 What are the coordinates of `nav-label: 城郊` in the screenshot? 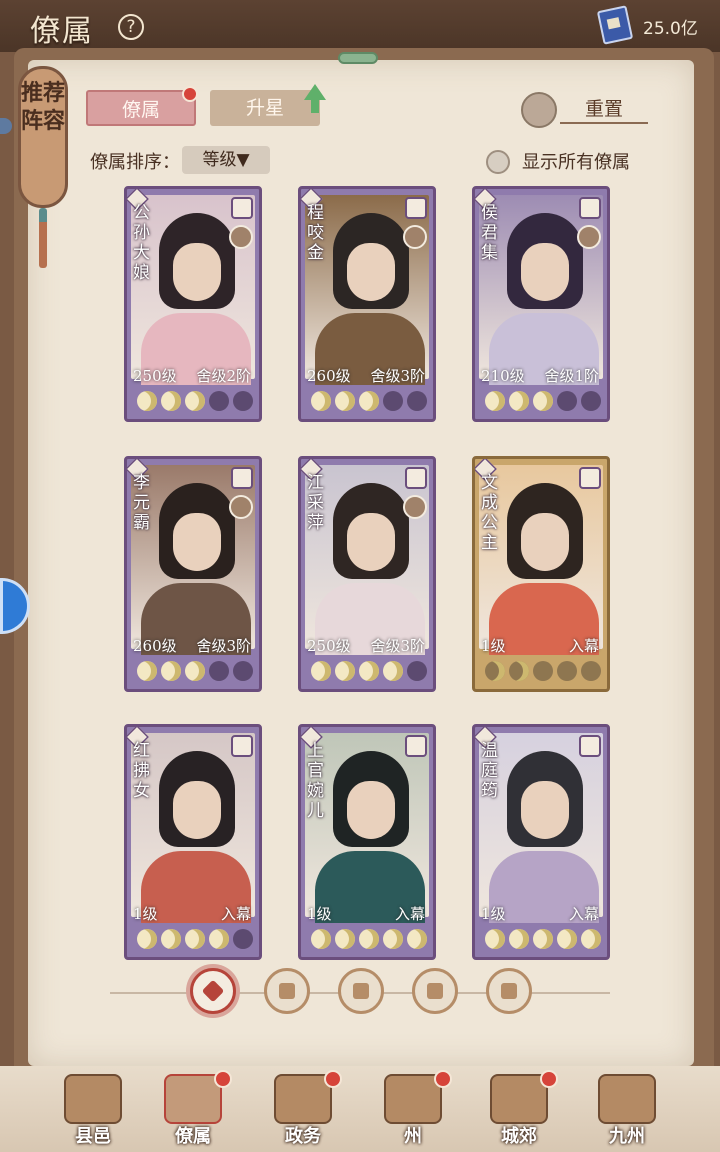 It's located at (519, 1136).